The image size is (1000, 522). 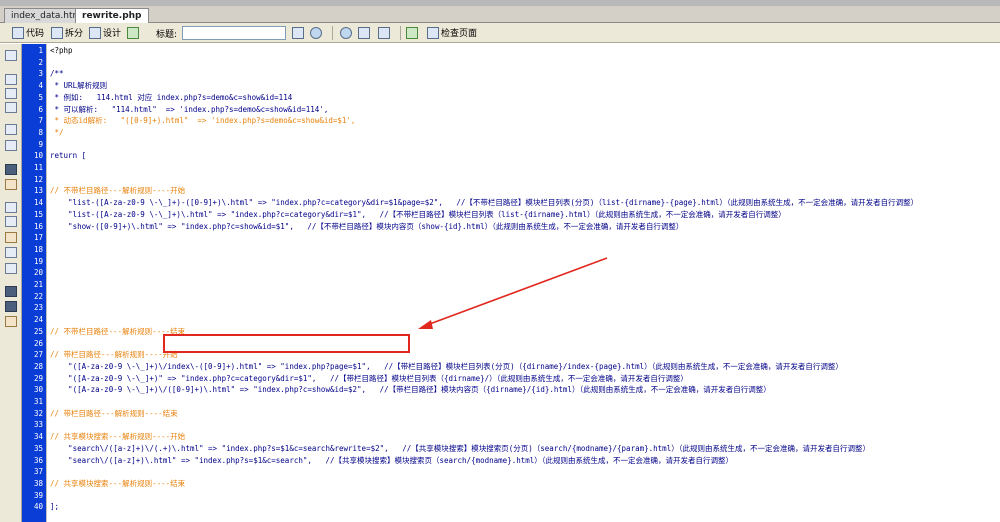 I want to click on visual-aids-button, so click(x=385, y=32).